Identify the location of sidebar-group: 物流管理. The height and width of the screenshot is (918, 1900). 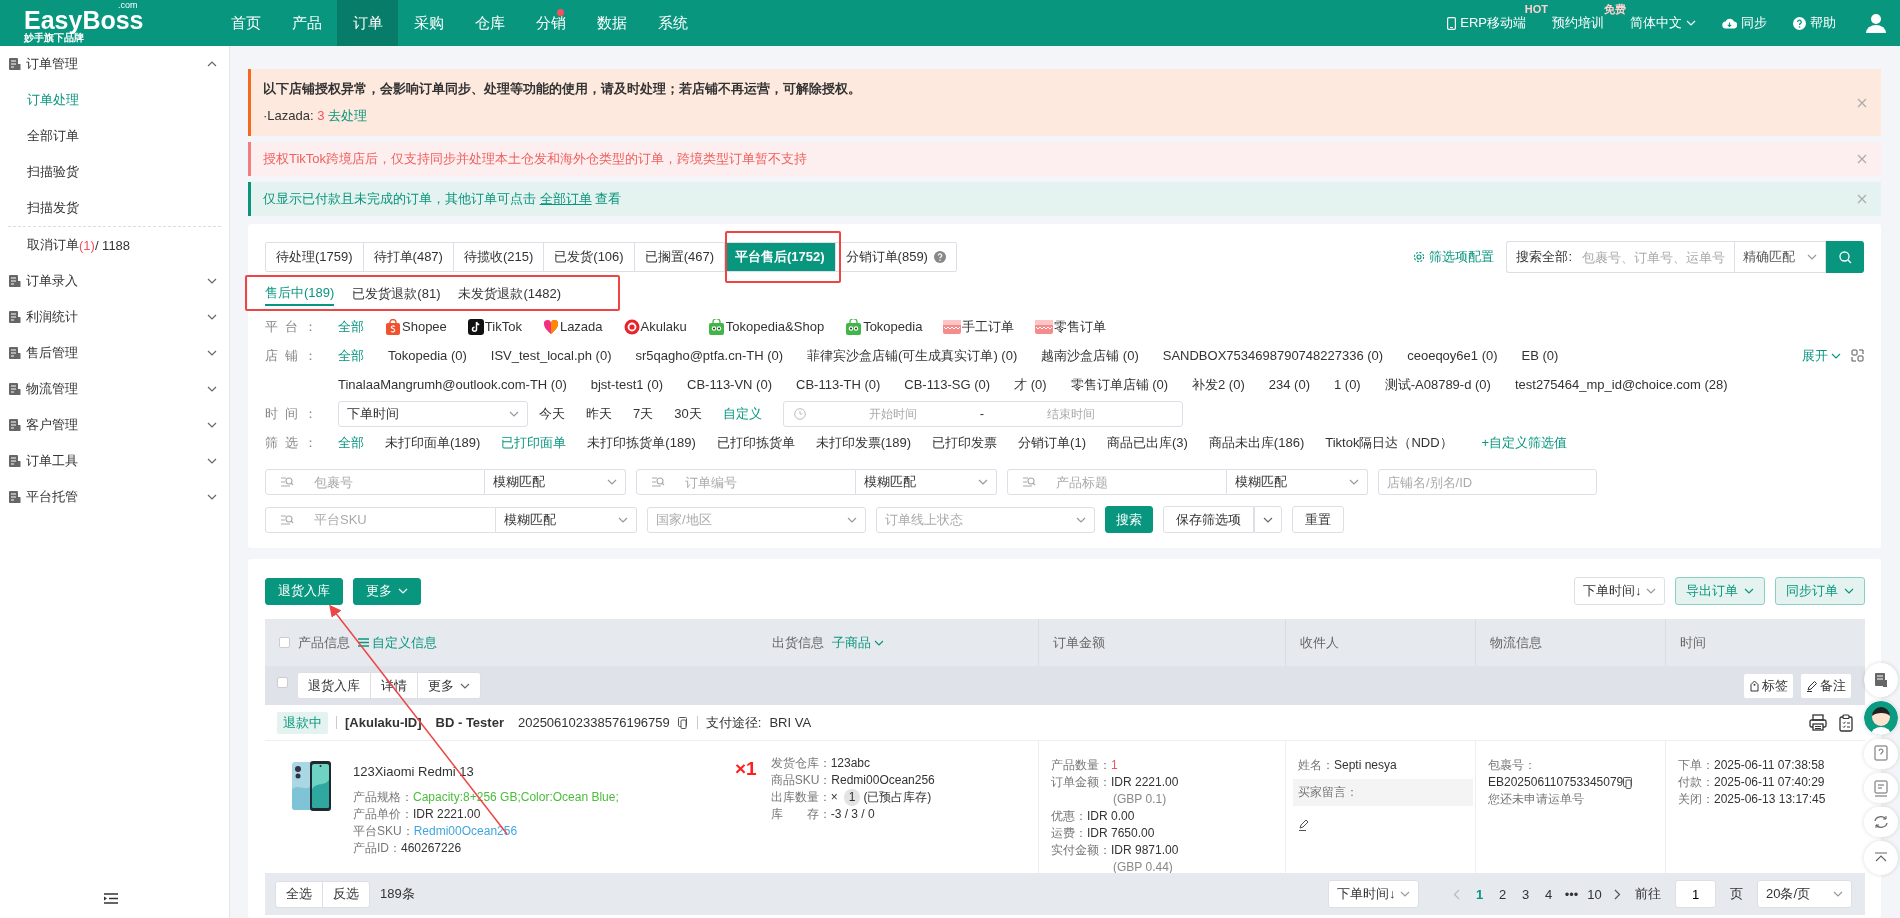
(114, 389).